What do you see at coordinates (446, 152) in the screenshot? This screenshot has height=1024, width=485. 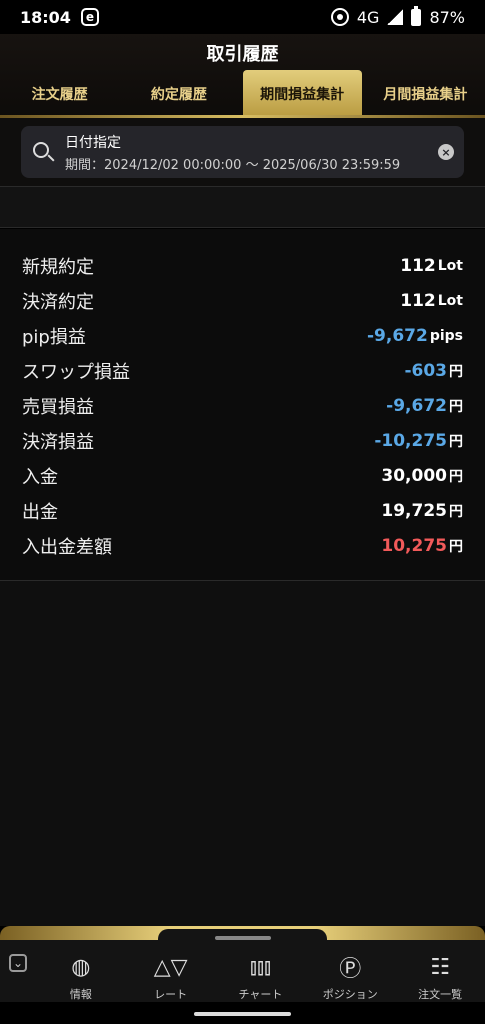 I see `clear-icon: ×` at bounding box center [446, 152].